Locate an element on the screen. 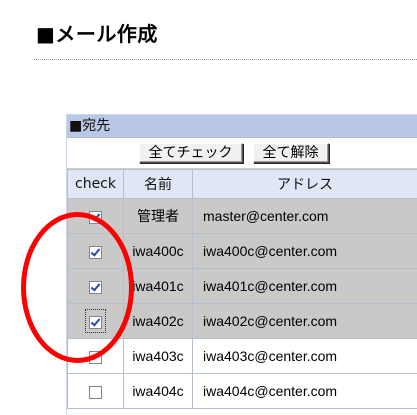 The height and width of the screenshot is (415, 417). check-all-button: 全てチェック is located at coordinates (191, 153).